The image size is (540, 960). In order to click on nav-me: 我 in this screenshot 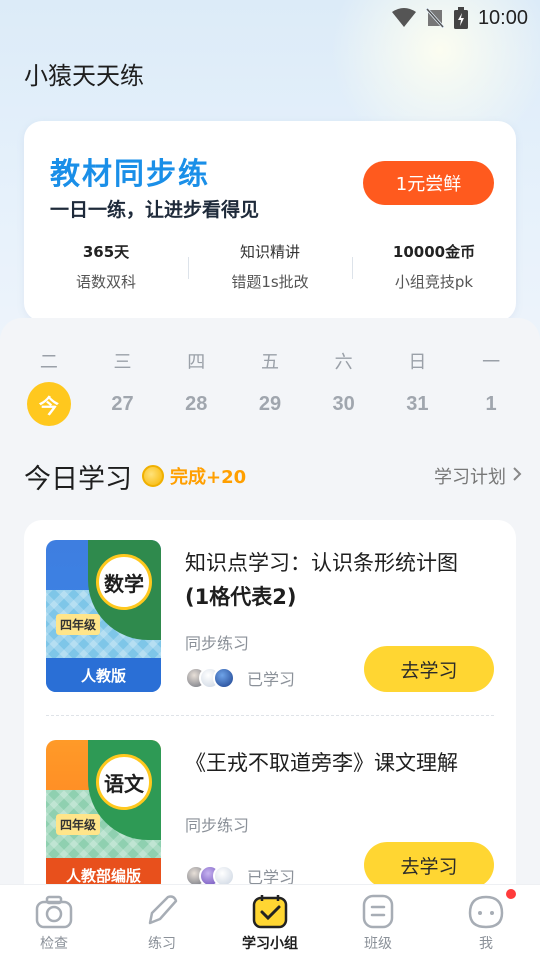, I will do `click(486, 922)`.